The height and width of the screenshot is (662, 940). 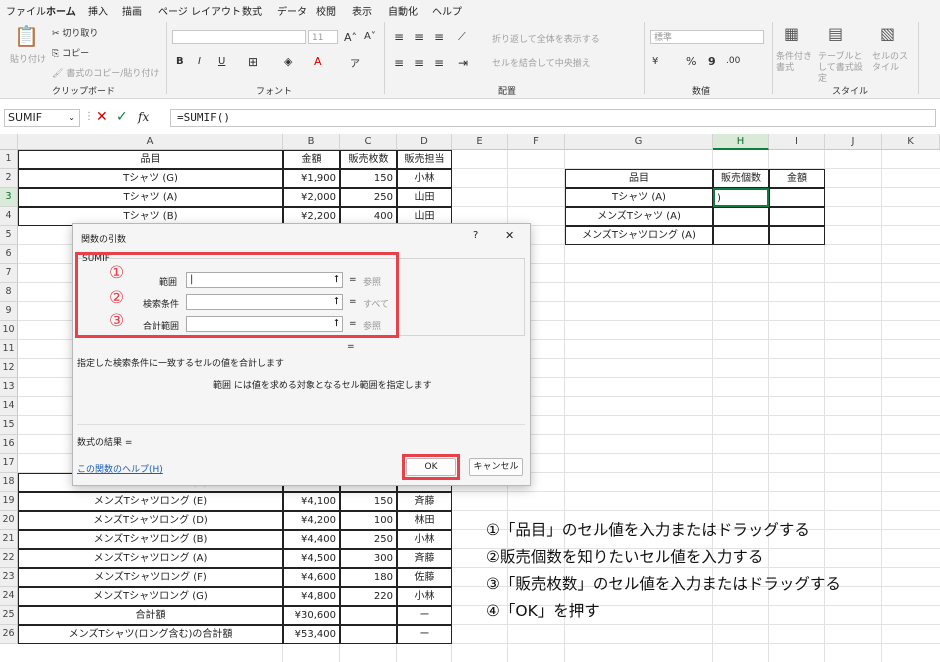 What do you see at coordinates (9, 615) in the screenshot?
I see `row-header-25: 25` at bounding box center [9, 615].